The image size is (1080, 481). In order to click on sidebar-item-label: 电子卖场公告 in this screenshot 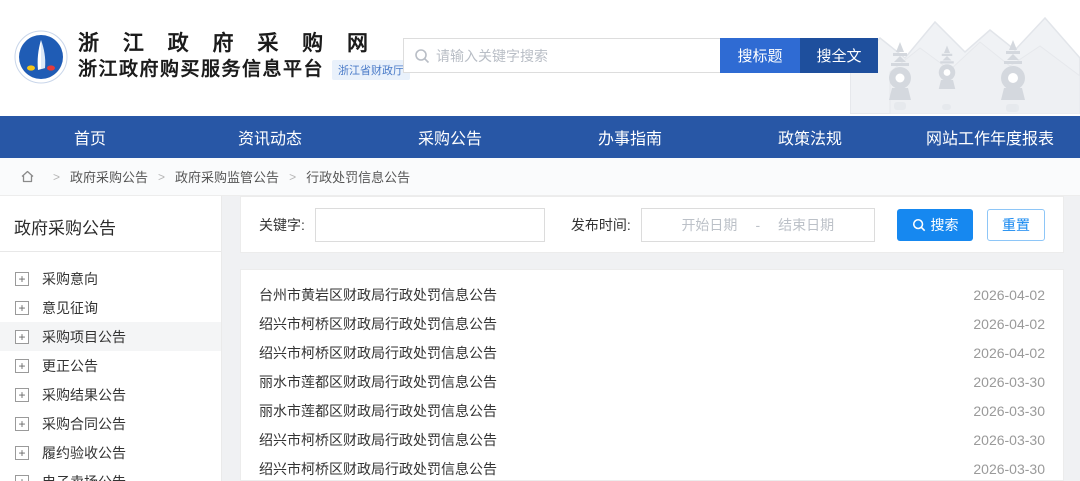, I will do `click(84, 476)`.